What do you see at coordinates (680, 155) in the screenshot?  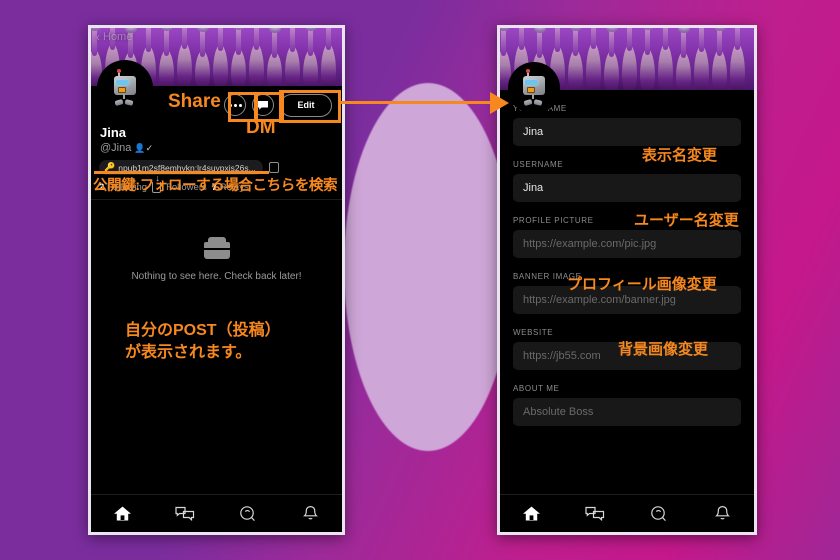 I see `annotation-display-name-change: 表示名変更` at bounding box center [680, 155].